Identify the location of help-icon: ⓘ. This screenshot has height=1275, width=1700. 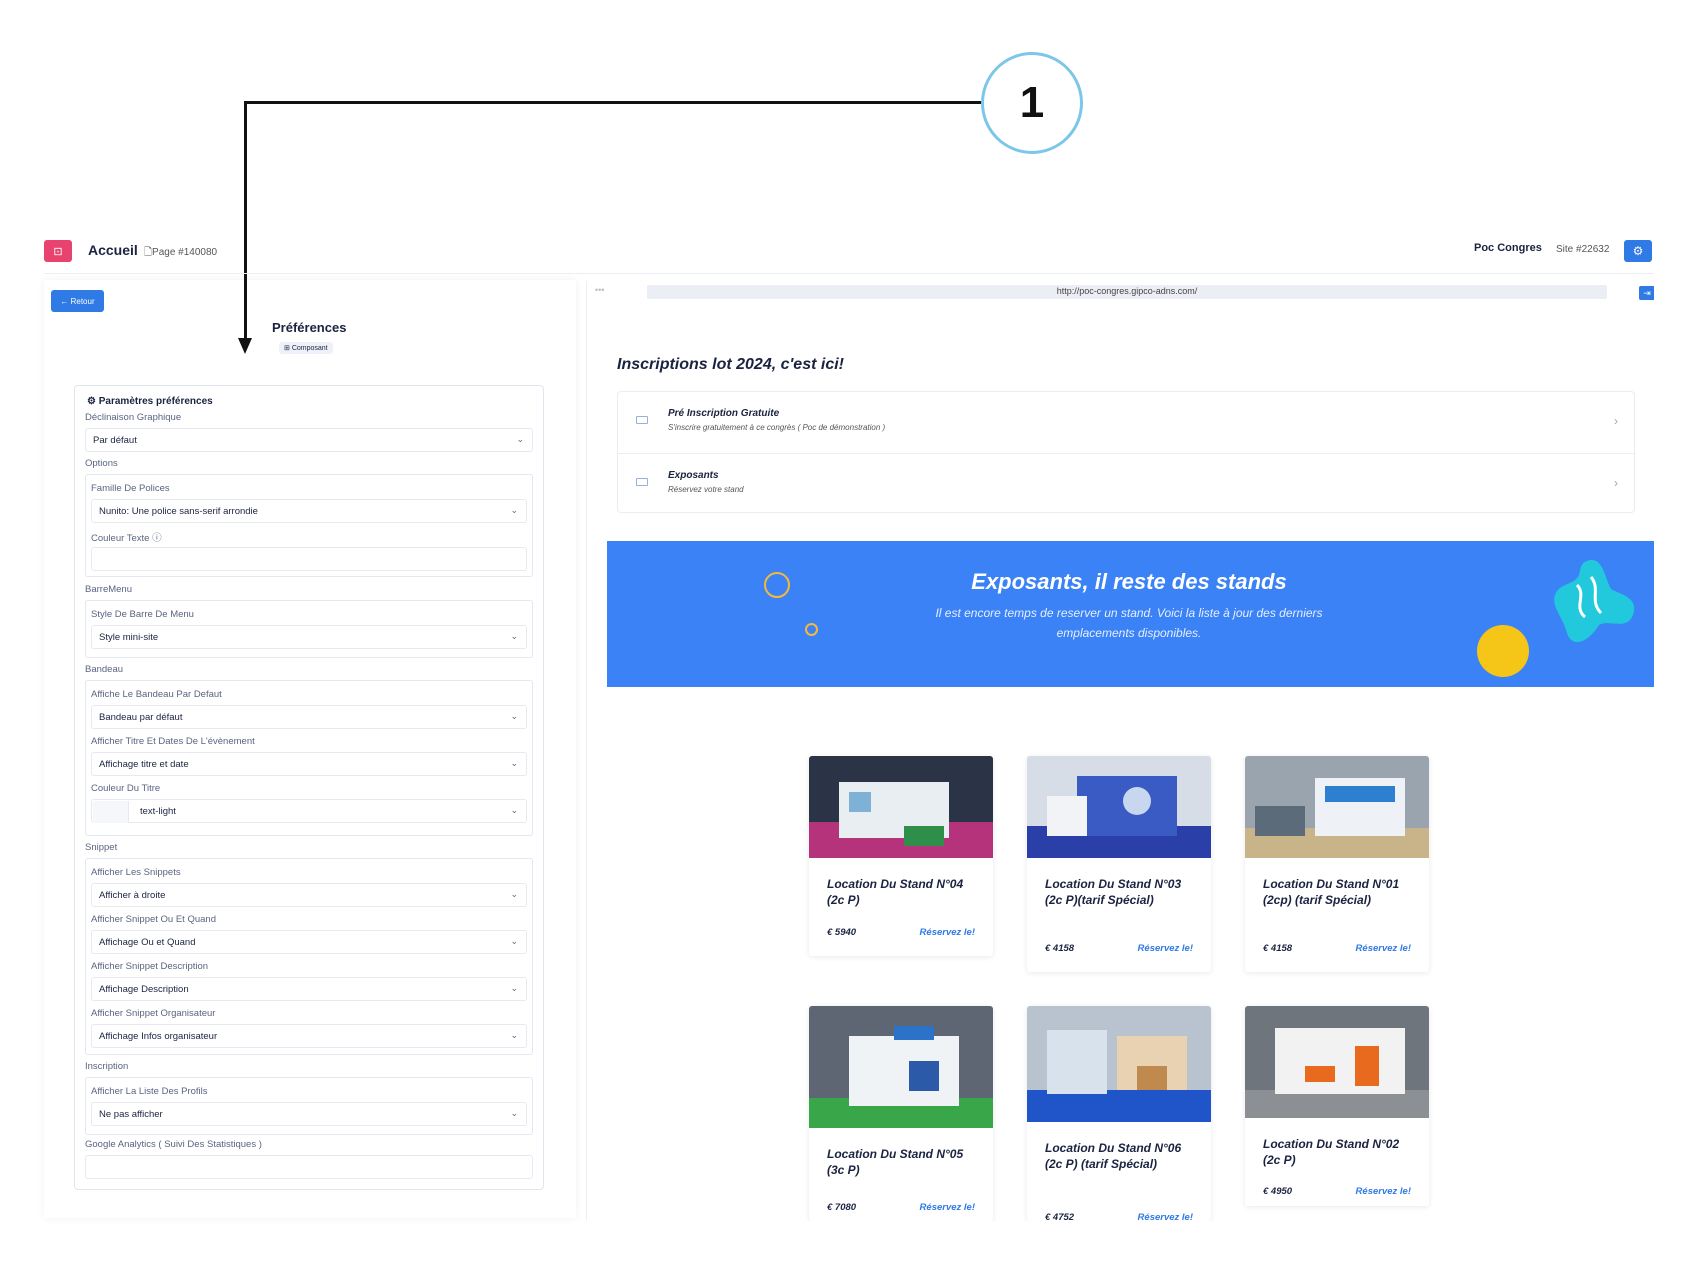
(155, 538).